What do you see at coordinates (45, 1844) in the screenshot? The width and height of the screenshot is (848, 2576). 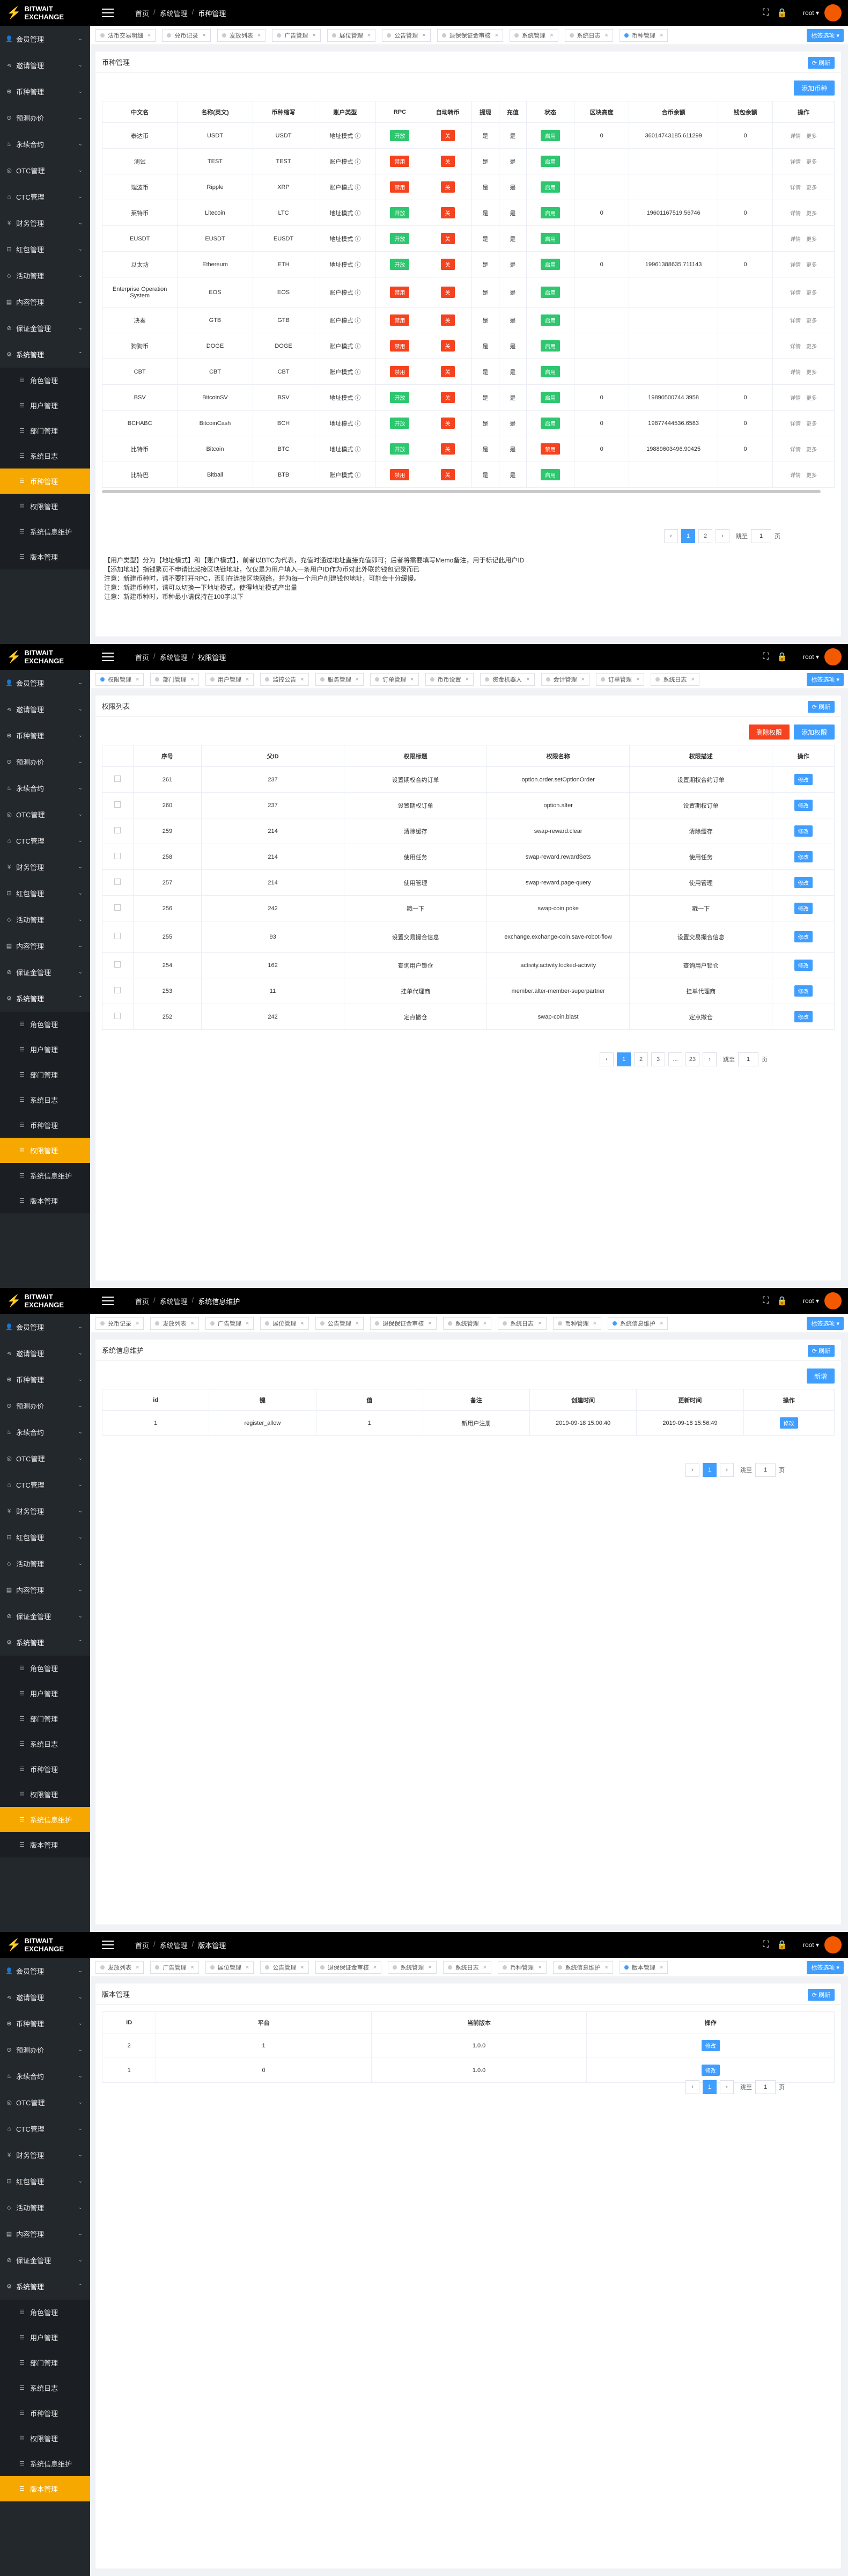 I see `sidebar-subitem: ☰ 版本管理` at bounding box center [45, 1844].